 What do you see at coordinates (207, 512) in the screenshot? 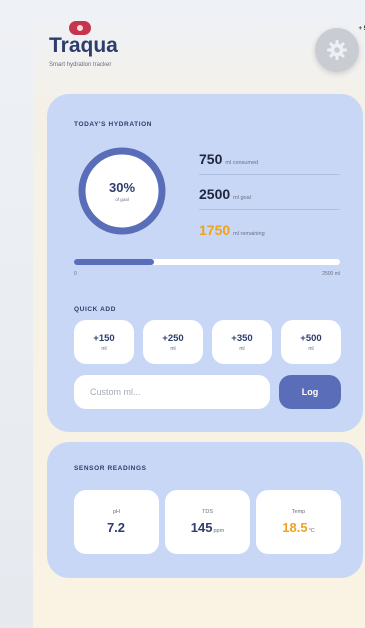
I see `sensor-label: TDS` at bounding box center [207, 512].